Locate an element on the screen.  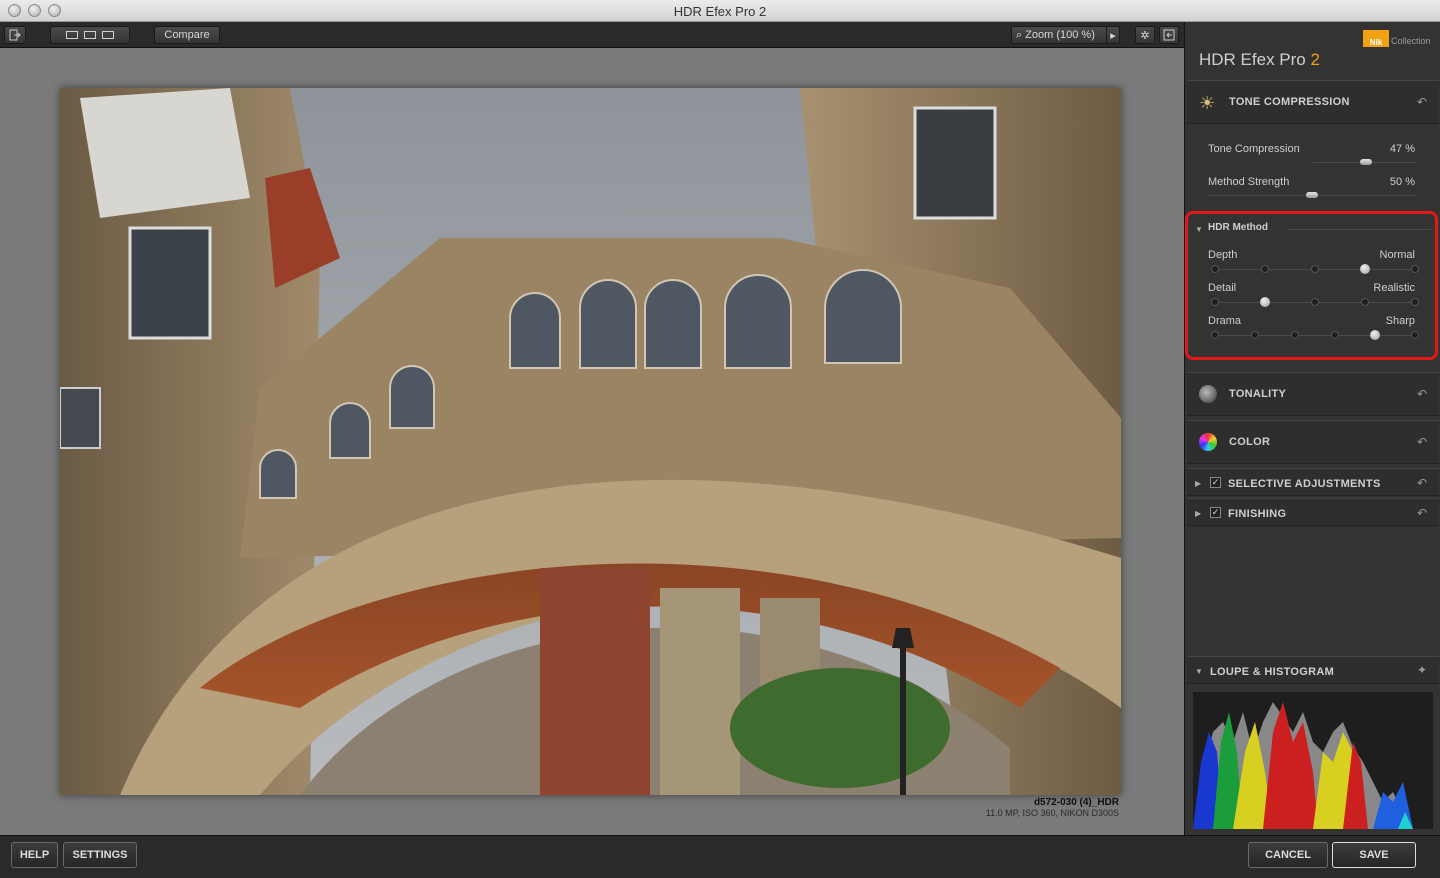
section-finishing: ▶ ✓ FINISHING ↶ is located at coordinates (1313, 512).